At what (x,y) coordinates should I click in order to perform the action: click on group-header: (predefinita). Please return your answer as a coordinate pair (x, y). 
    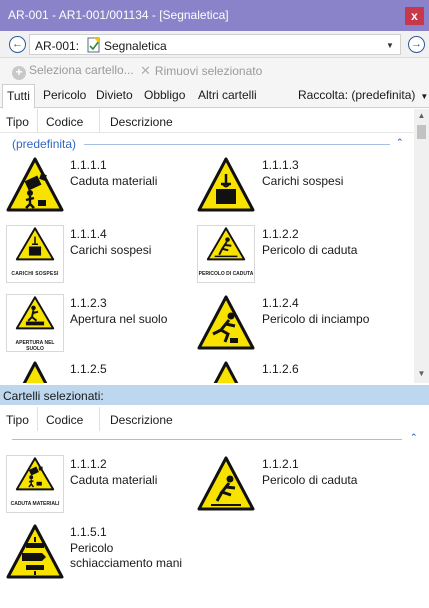
    Looking at the image, I should click on (44, 144).